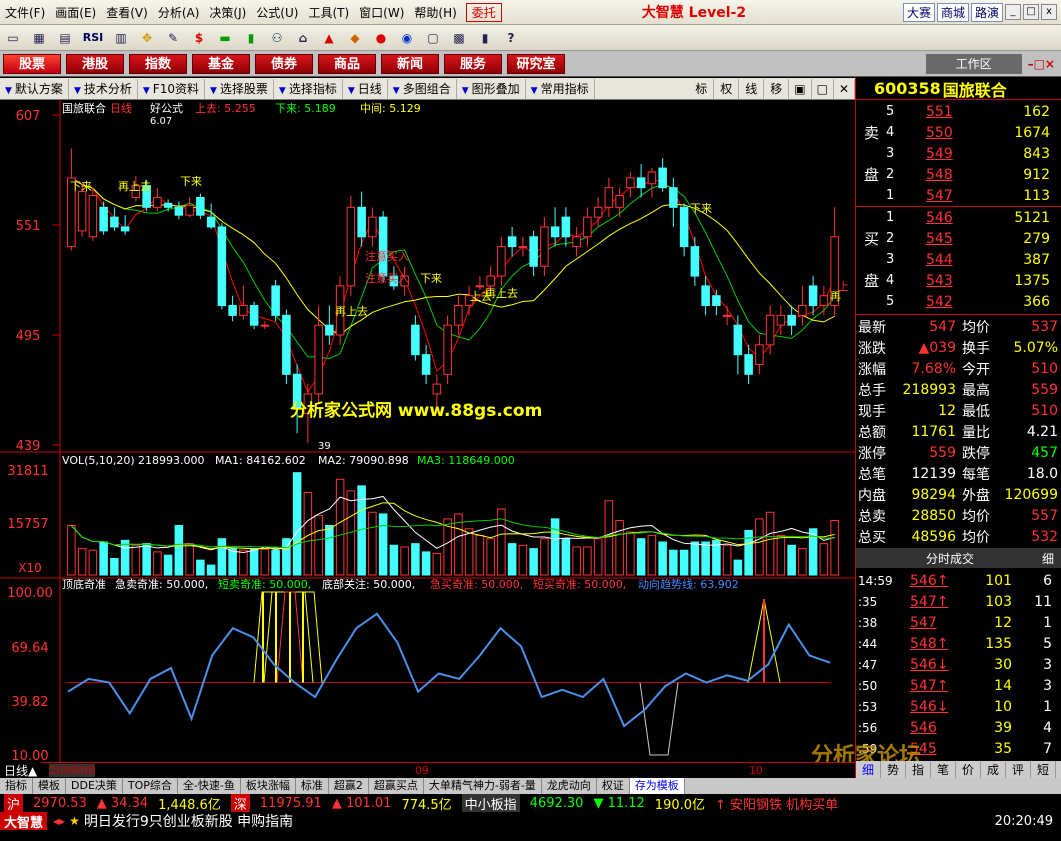  I want to click on rsi-icon: RSI, so click(93, 38).